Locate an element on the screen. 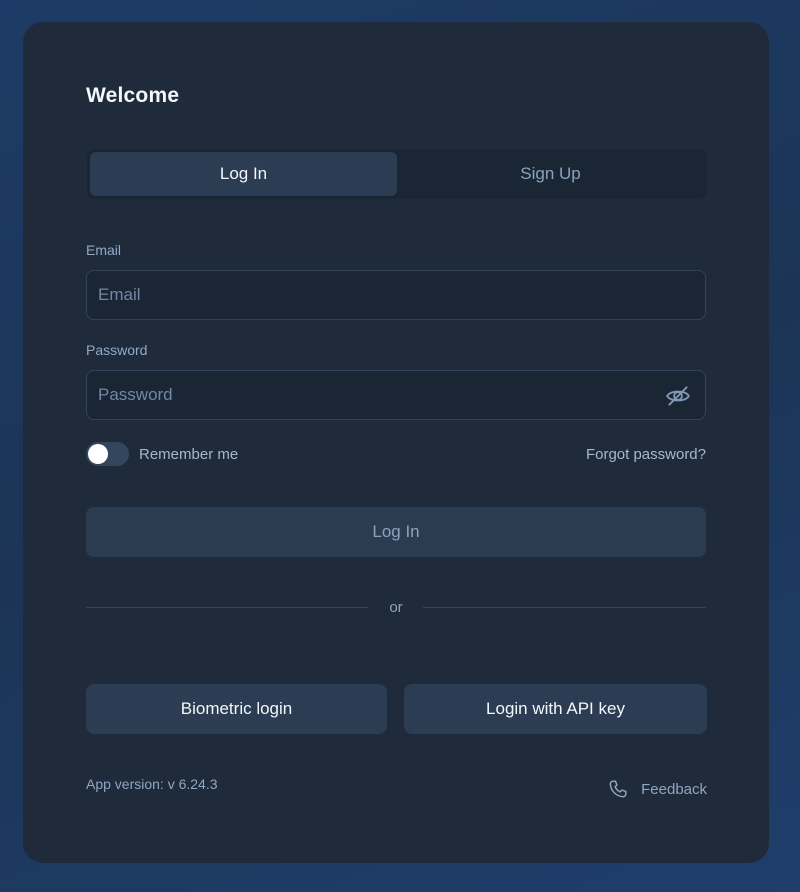 The image size is (800, 892). toggle-knob is located at coordinates (98, 454).